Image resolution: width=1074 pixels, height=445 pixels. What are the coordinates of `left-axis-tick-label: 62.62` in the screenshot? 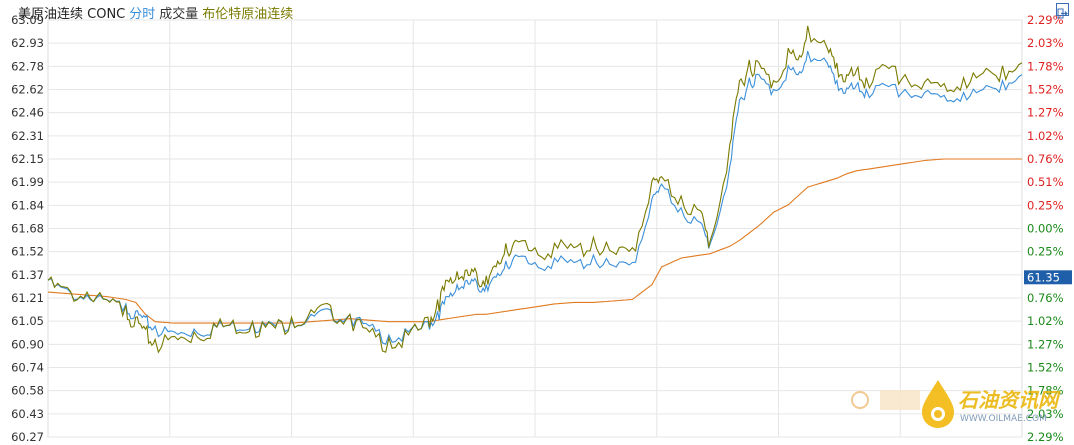 It's located at (27, 90).